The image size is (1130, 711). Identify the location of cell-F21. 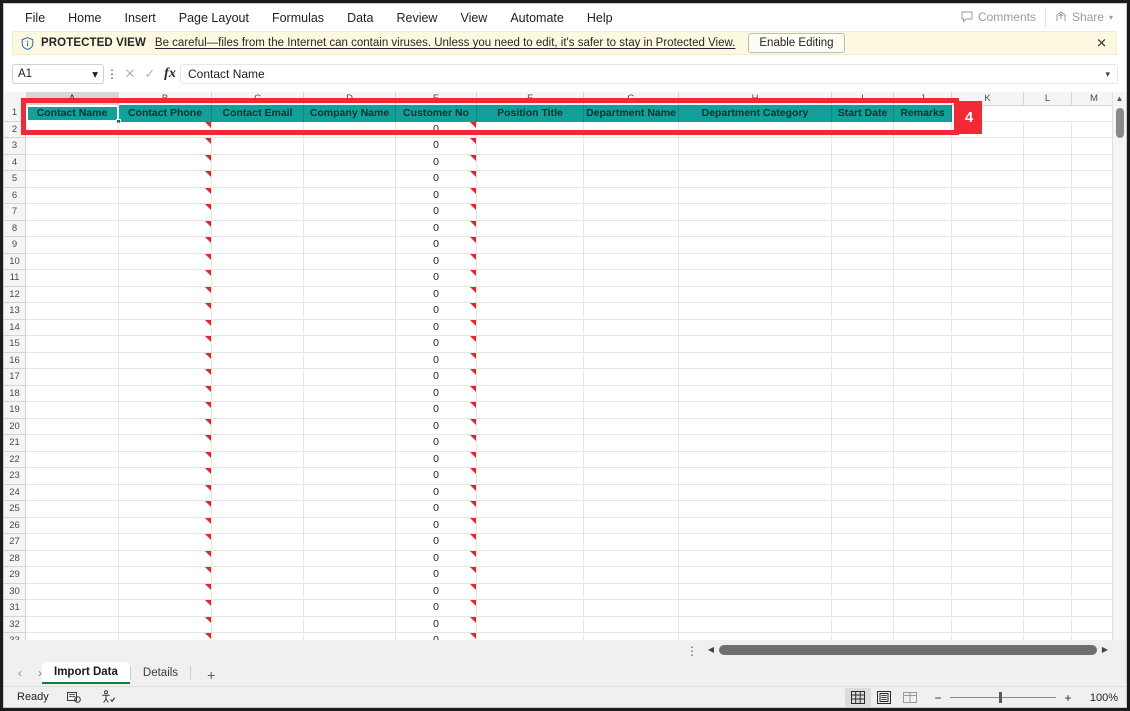
(530, 443).